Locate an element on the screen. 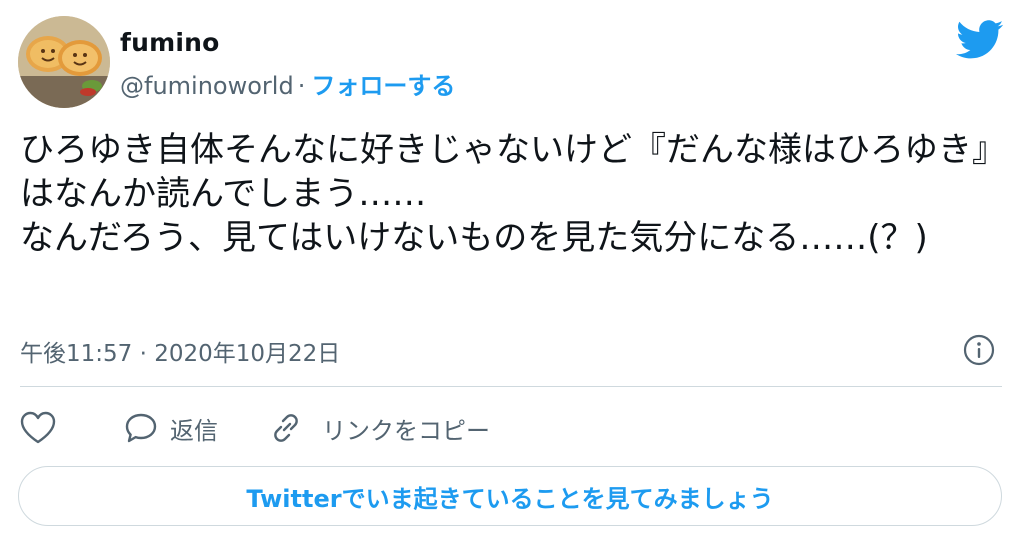  speech-bubble-icon is located at coordinates (141, 428).